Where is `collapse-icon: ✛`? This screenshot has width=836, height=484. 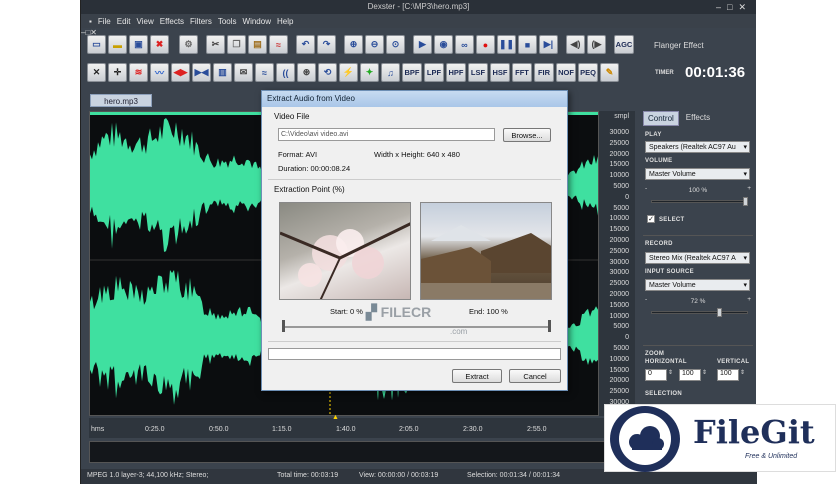
collapse-icon: ✛ is located at coordinates (117, 72).